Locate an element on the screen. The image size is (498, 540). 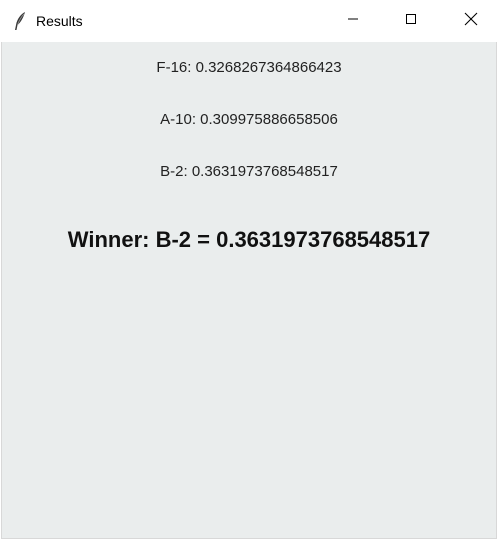
minimize-icon is located at coordinates (353, 21).